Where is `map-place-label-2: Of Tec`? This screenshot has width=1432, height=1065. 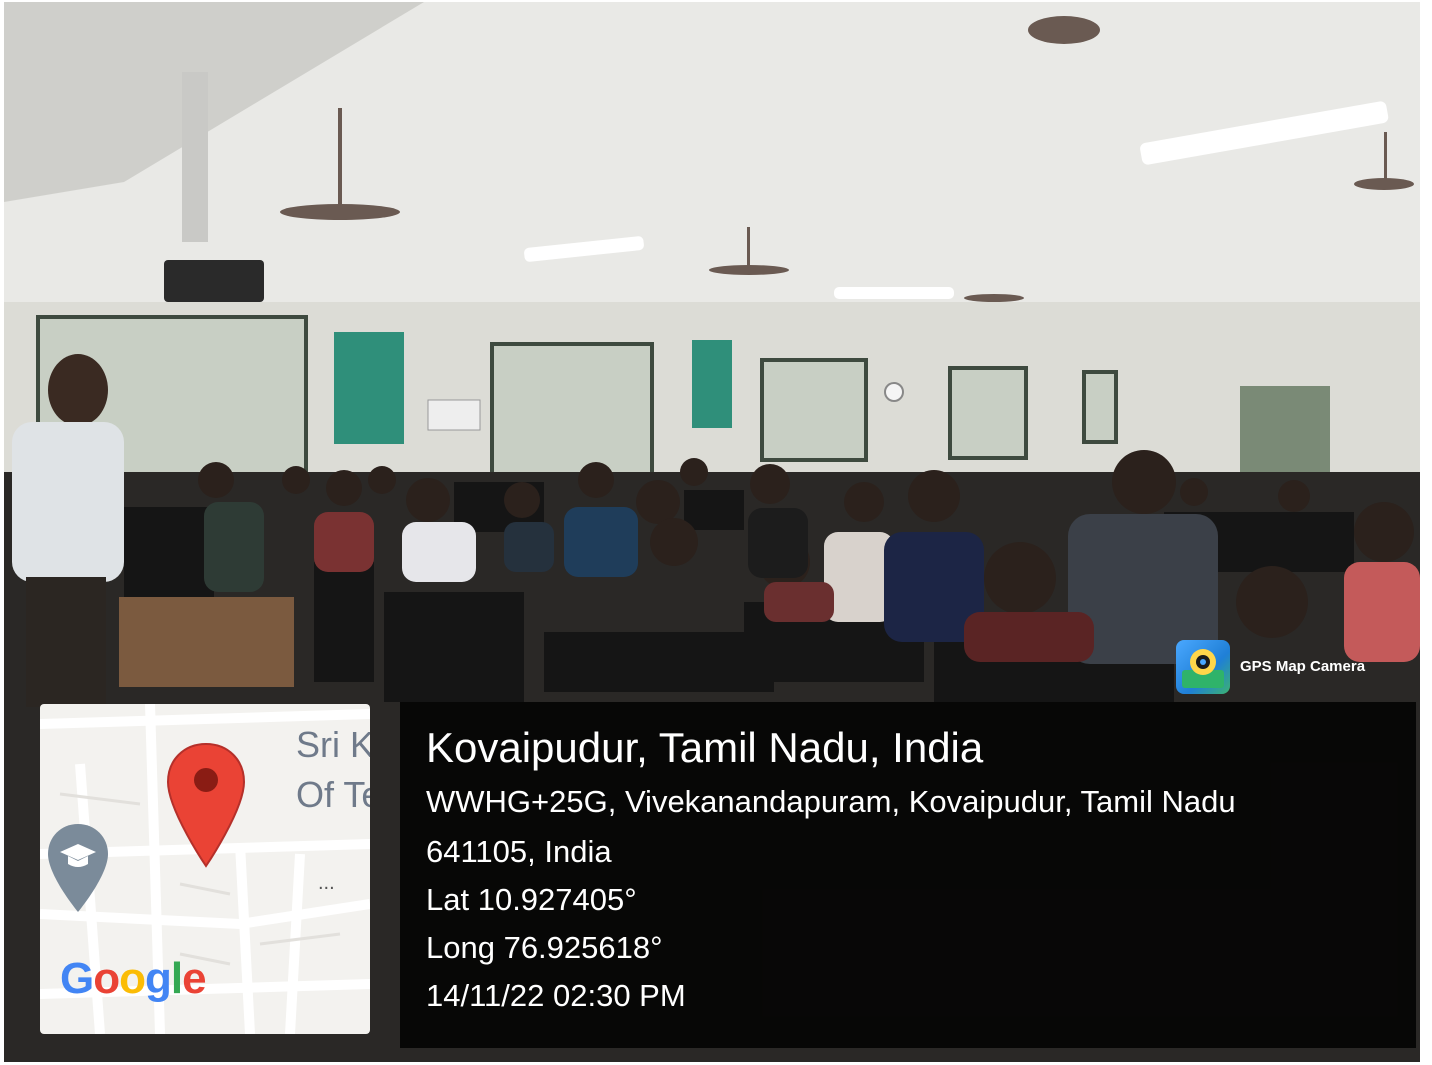 map-place-label-2: Of Tec is located at coordinates (333, 794).